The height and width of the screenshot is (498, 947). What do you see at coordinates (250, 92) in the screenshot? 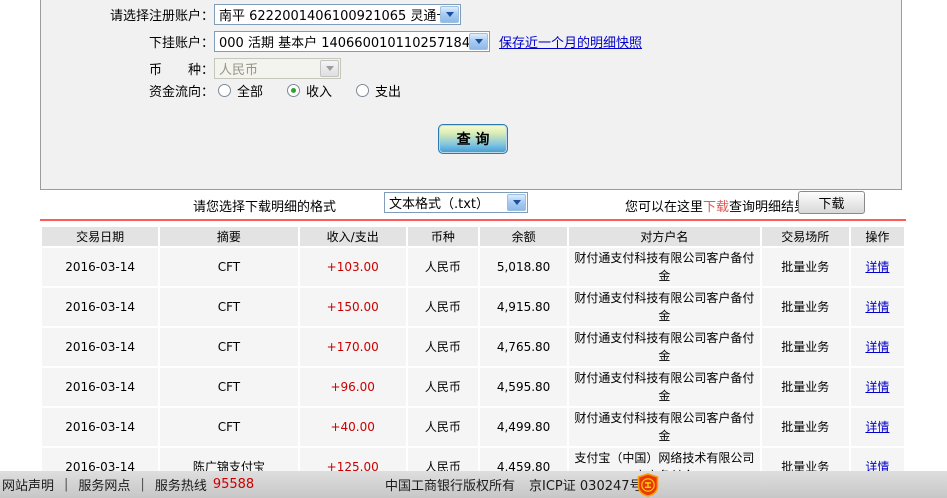
I see `radio-label-all: 全部` at bounding box center [250, 92].